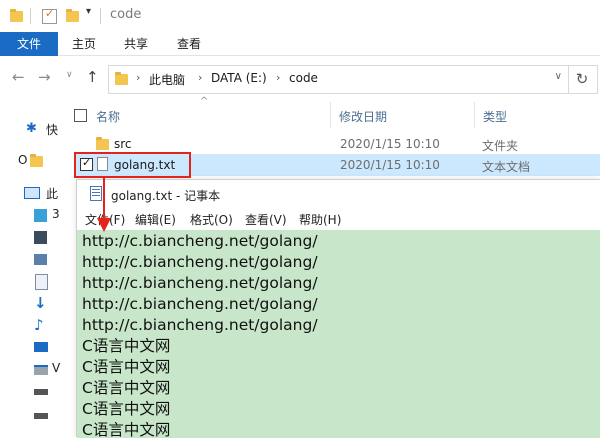  Describe the element at coordinates (126, 14) in the screenshot. I see `window-title: code` at that location.